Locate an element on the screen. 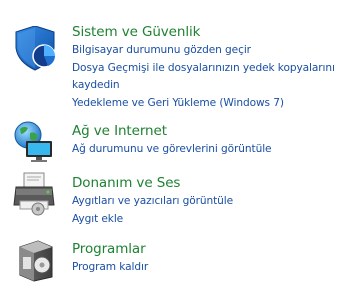 Image resolution: width=345 pixels, height=306 pixels. link-review-computer-status: Bilgisayar durumunu gözden geçir is located at coordinates (206, 51).